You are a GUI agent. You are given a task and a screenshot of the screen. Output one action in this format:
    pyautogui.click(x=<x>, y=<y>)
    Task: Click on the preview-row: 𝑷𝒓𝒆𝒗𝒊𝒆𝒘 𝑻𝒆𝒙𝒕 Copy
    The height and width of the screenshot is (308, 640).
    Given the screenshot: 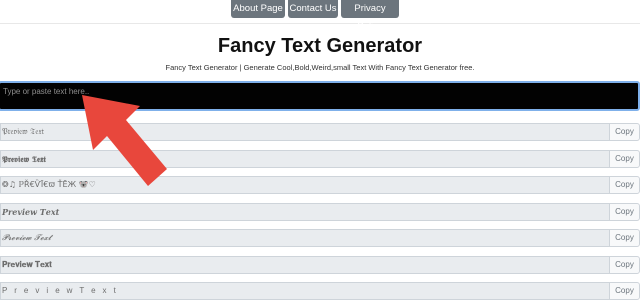 What is the action you would take?
    pyautogui.click(x=320, y=212)
    